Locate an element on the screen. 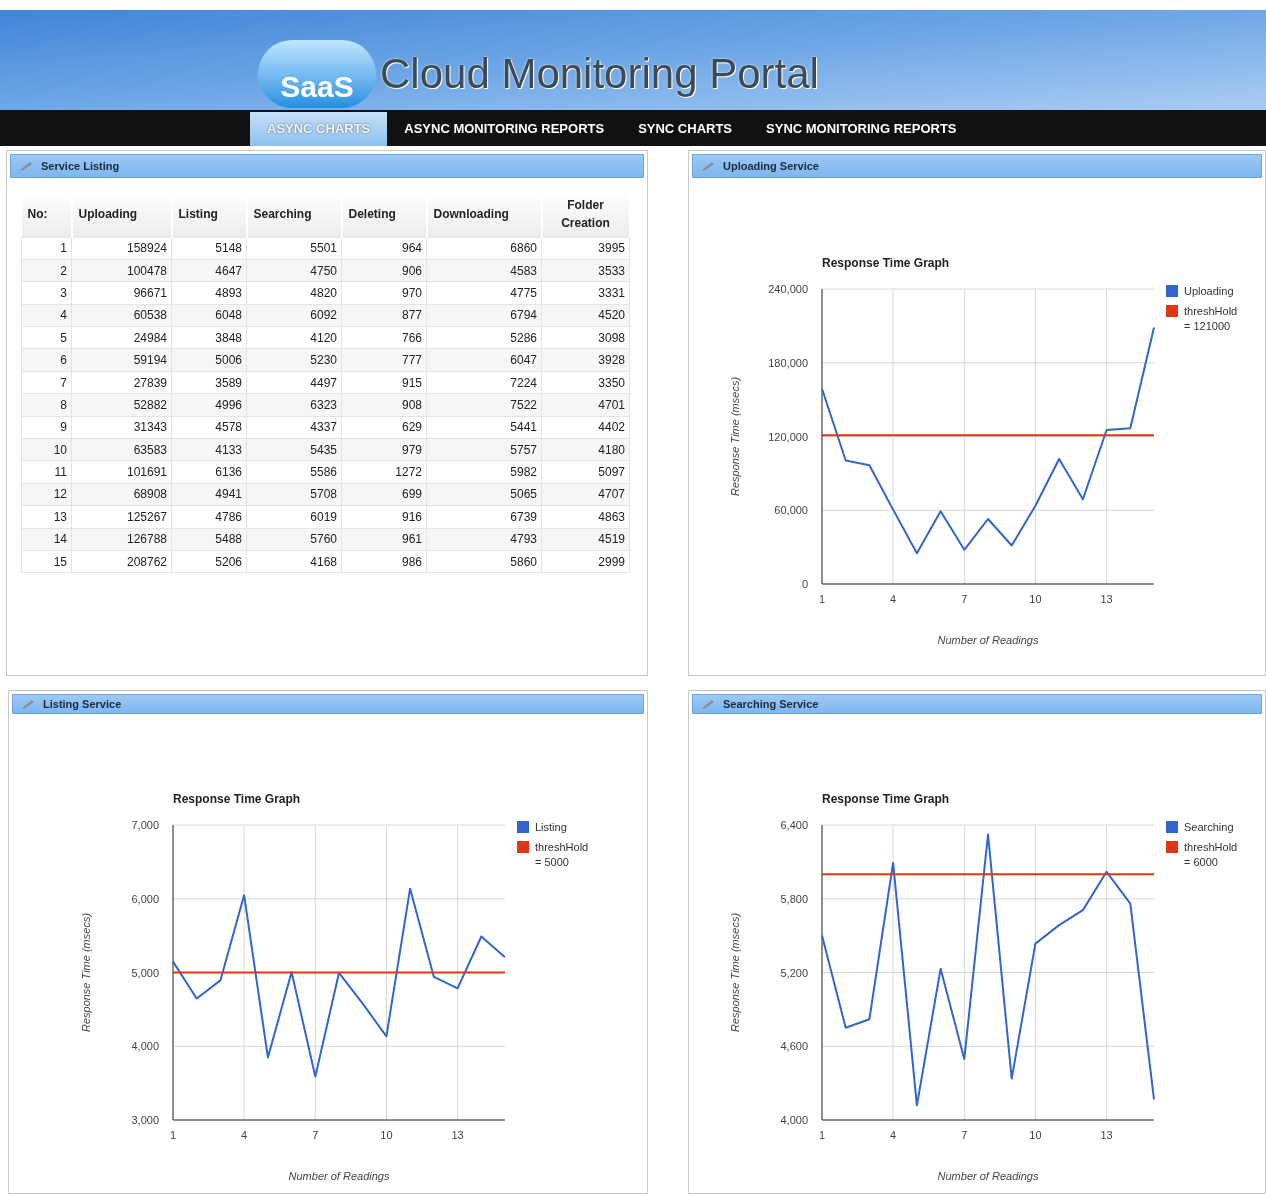  table-cell: 6739 is located at coordinates (484, 517).